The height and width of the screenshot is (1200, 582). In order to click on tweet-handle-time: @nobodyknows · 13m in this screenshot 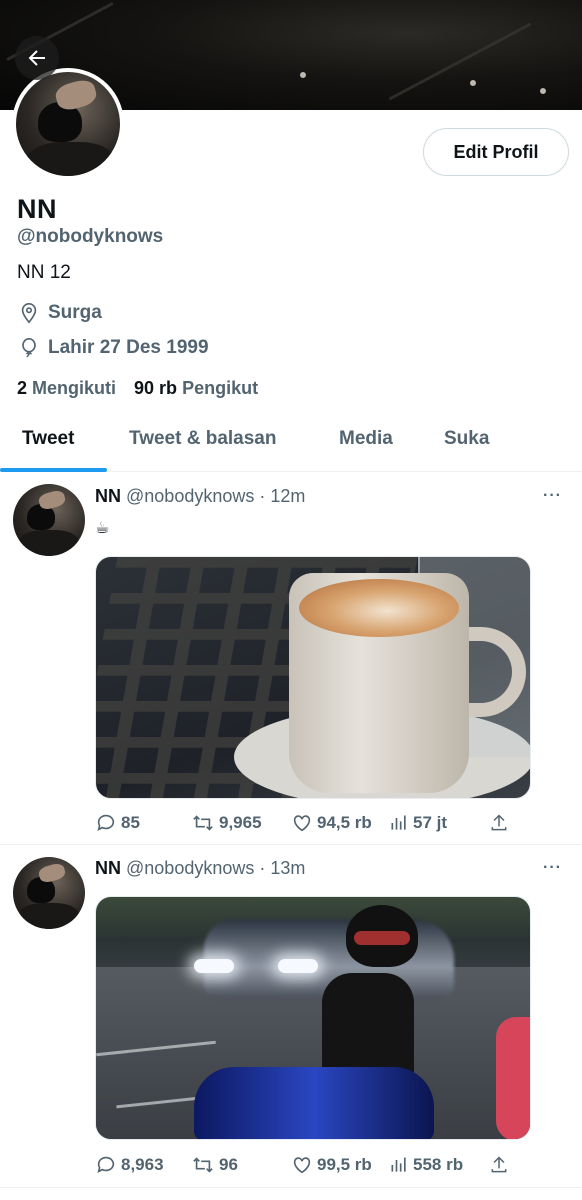, I will do `click(216, 868)`.